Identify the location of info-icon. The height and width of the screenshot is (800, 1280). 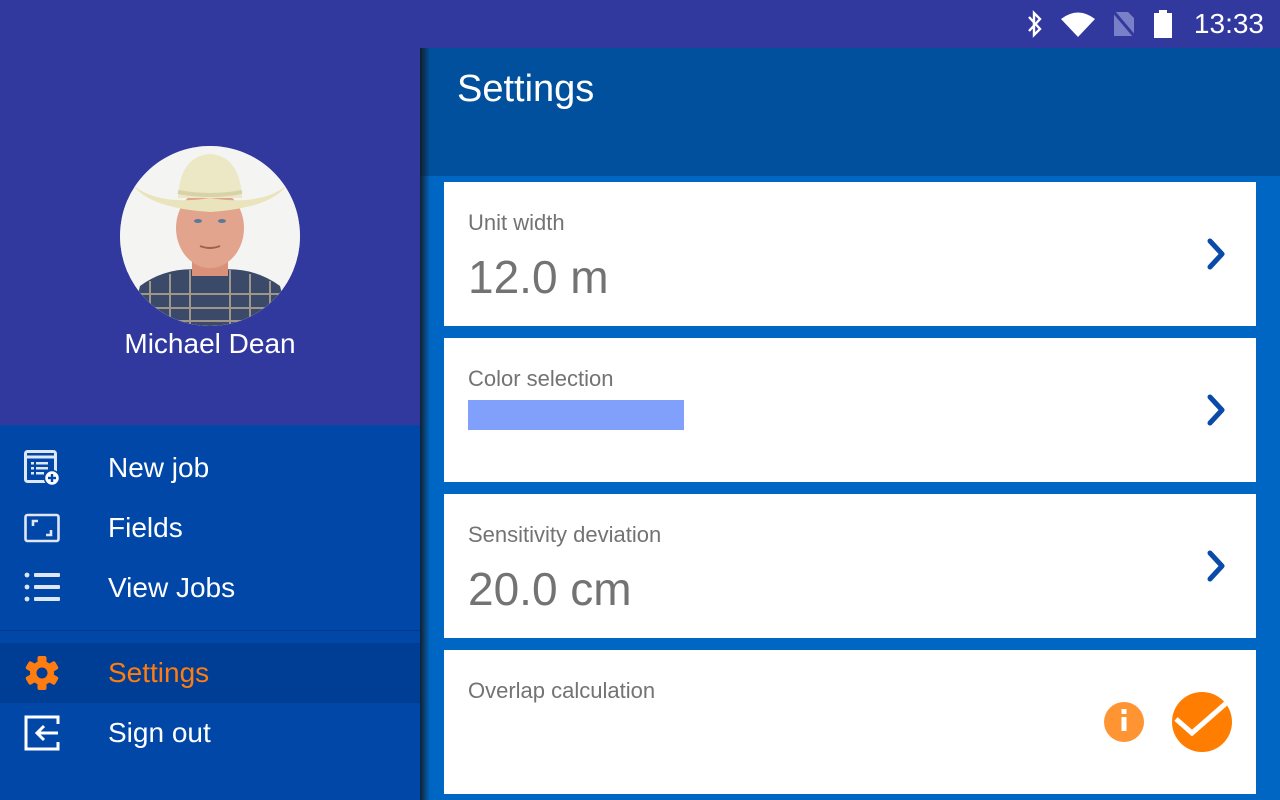
(1124, 722).